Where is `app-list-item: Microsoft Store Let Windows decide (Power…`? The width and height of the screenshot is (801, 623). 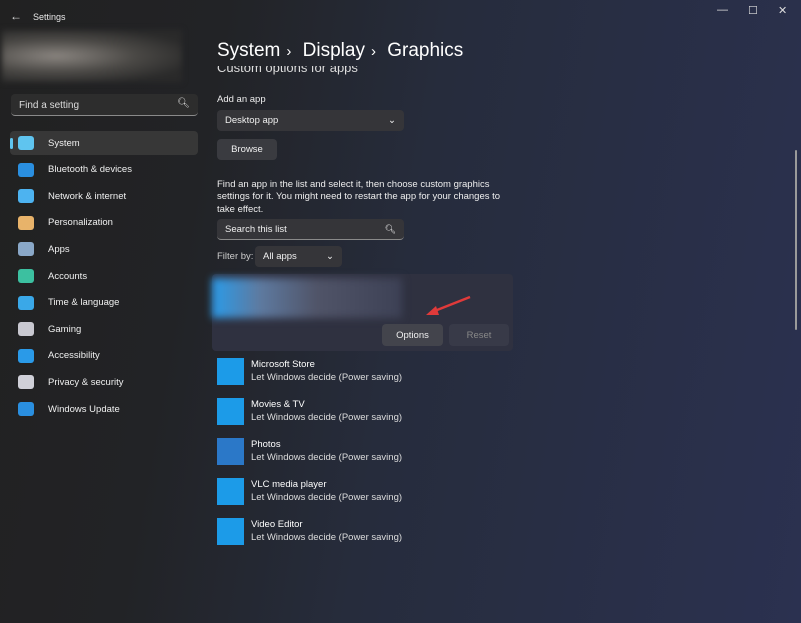
app-list-item: Microsoft Store Let Windows decide (Power… is located at coordinates (309, 372).